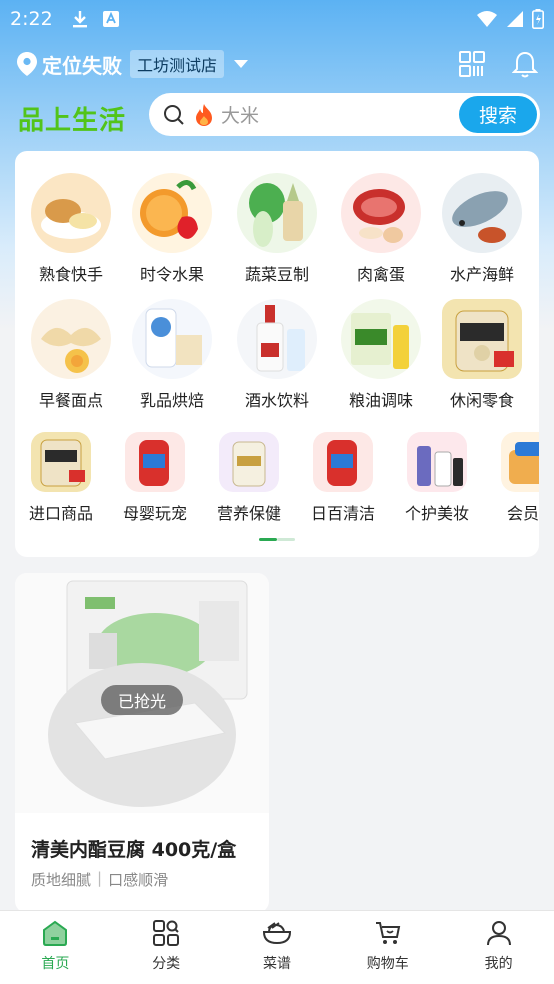 The height and width of the screenshot is (984, 554). What do you see at coordinates (538, 19) in the screenshot?
I see `battery-icon` at bounding box center [538, 19].